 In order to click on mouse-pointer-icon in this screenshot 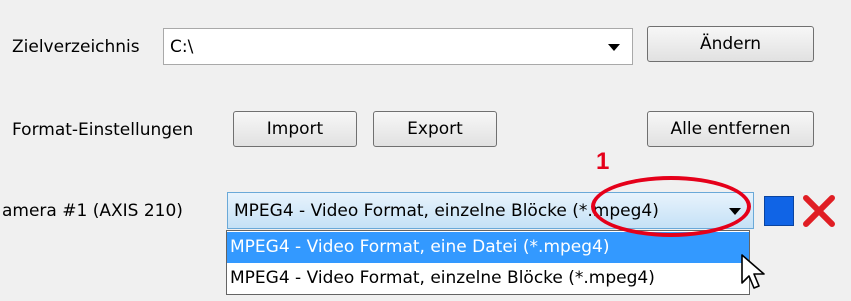, I will do `click(753, 271)`.